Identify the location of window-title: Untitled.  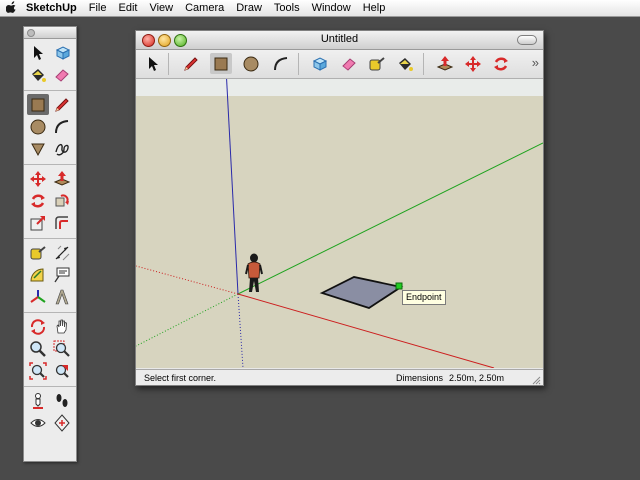
(339, 39).